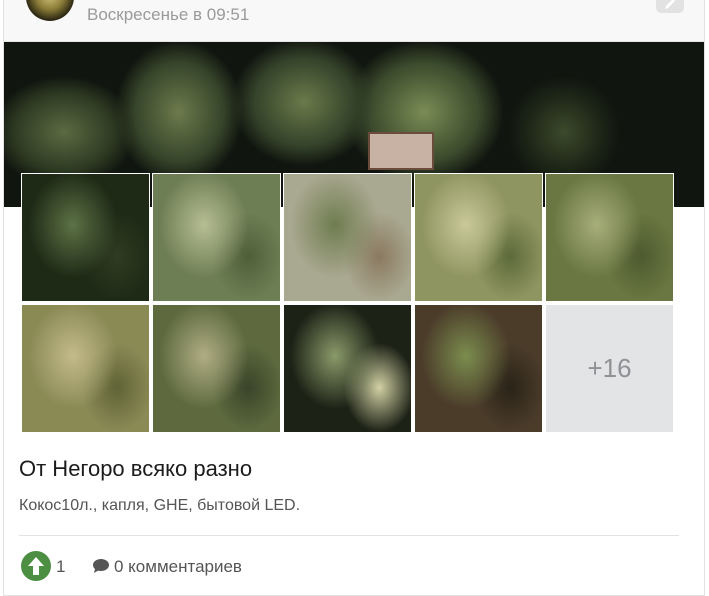 The width and height of the screenshot is (709, 596). Describe the element at coordinates (349, 535) in the screenshot. I see `divider` at that location.